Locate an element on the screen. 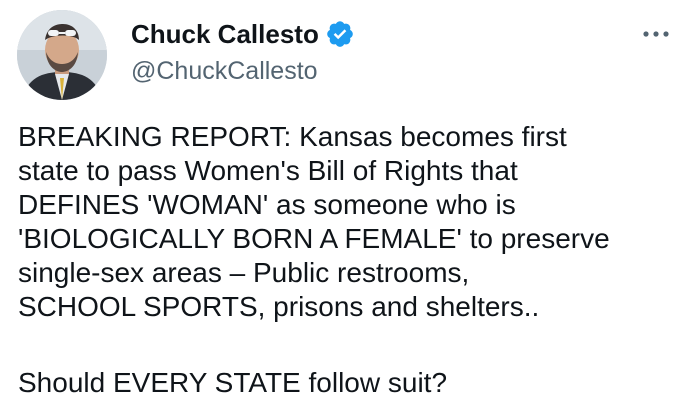 The width and height of the screenshot is (691, 415). avatar is located at coordinates (62, 55).